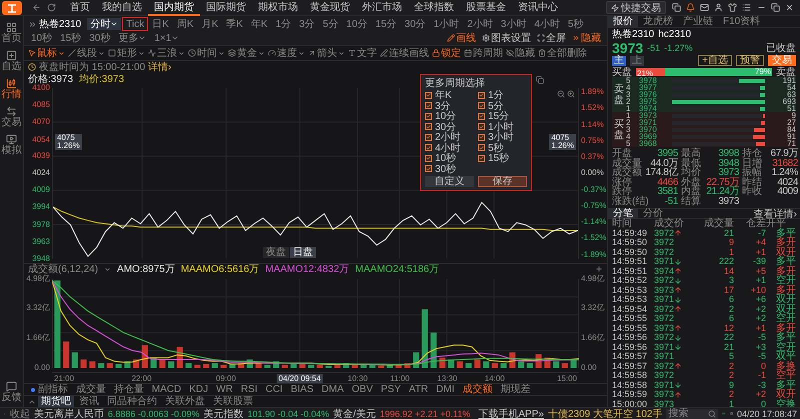 Image resolution: width=800 pixels, height=419 pixels. I want to click on quote-action-button: 交易, so click(782, 60).